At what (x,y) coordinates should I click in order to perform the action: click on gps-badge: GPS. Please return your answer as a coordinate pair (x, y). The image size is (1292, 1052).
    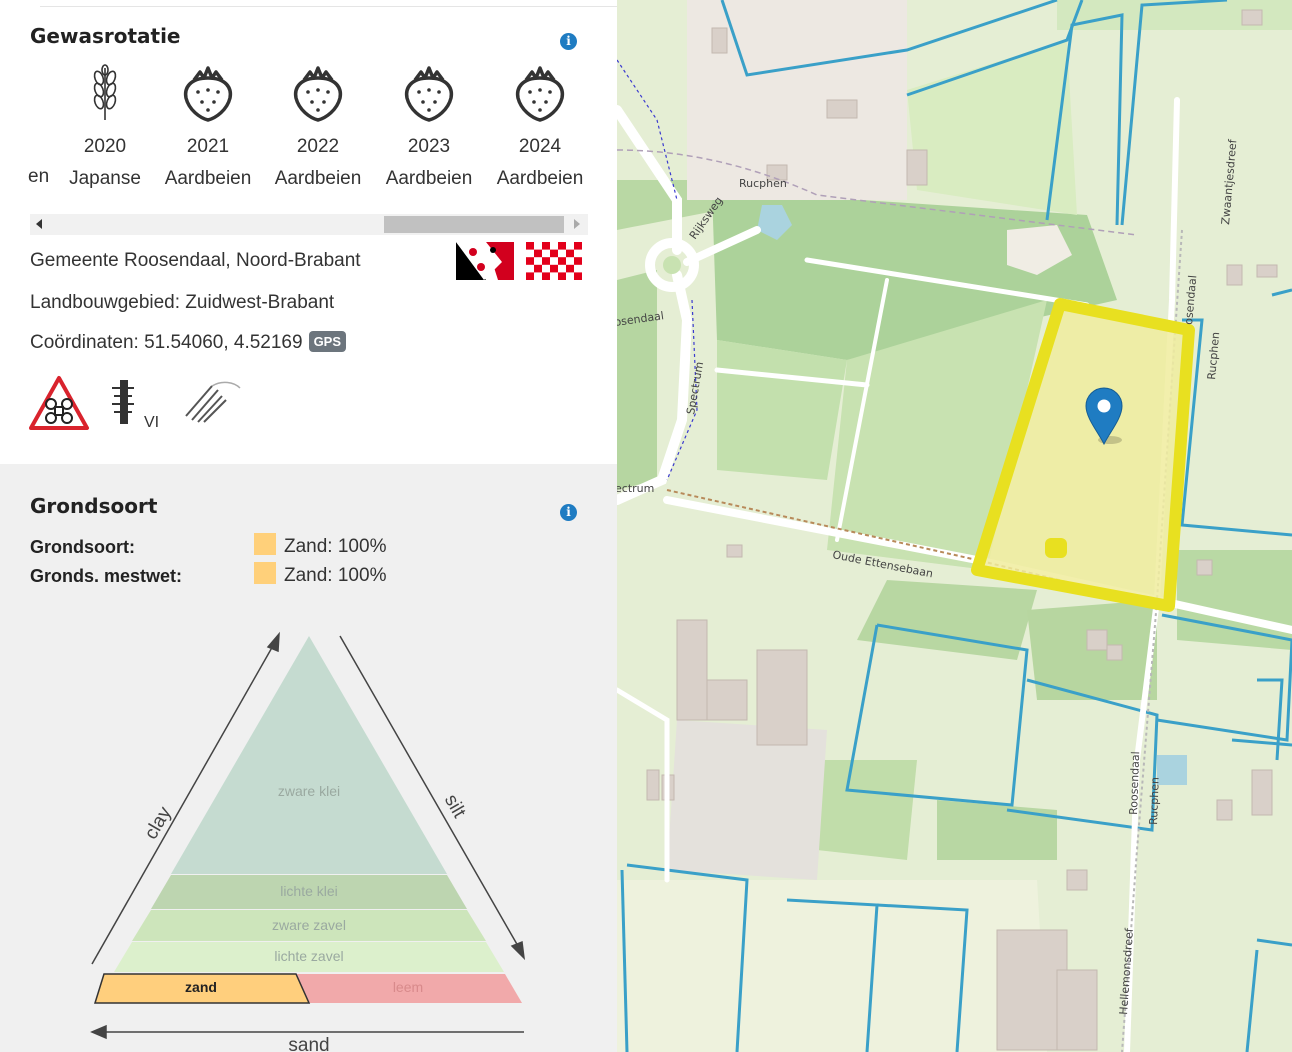
    Looking at the image, I should click on (327, 341).